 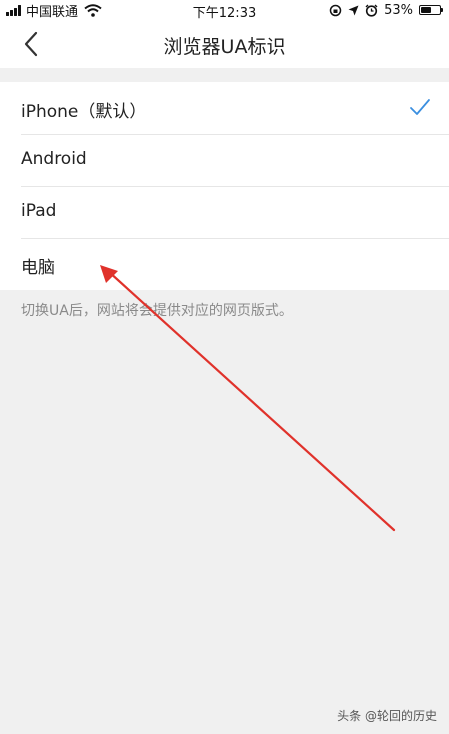 I want to click on option-label: iPad, so click(x=39, y=211).